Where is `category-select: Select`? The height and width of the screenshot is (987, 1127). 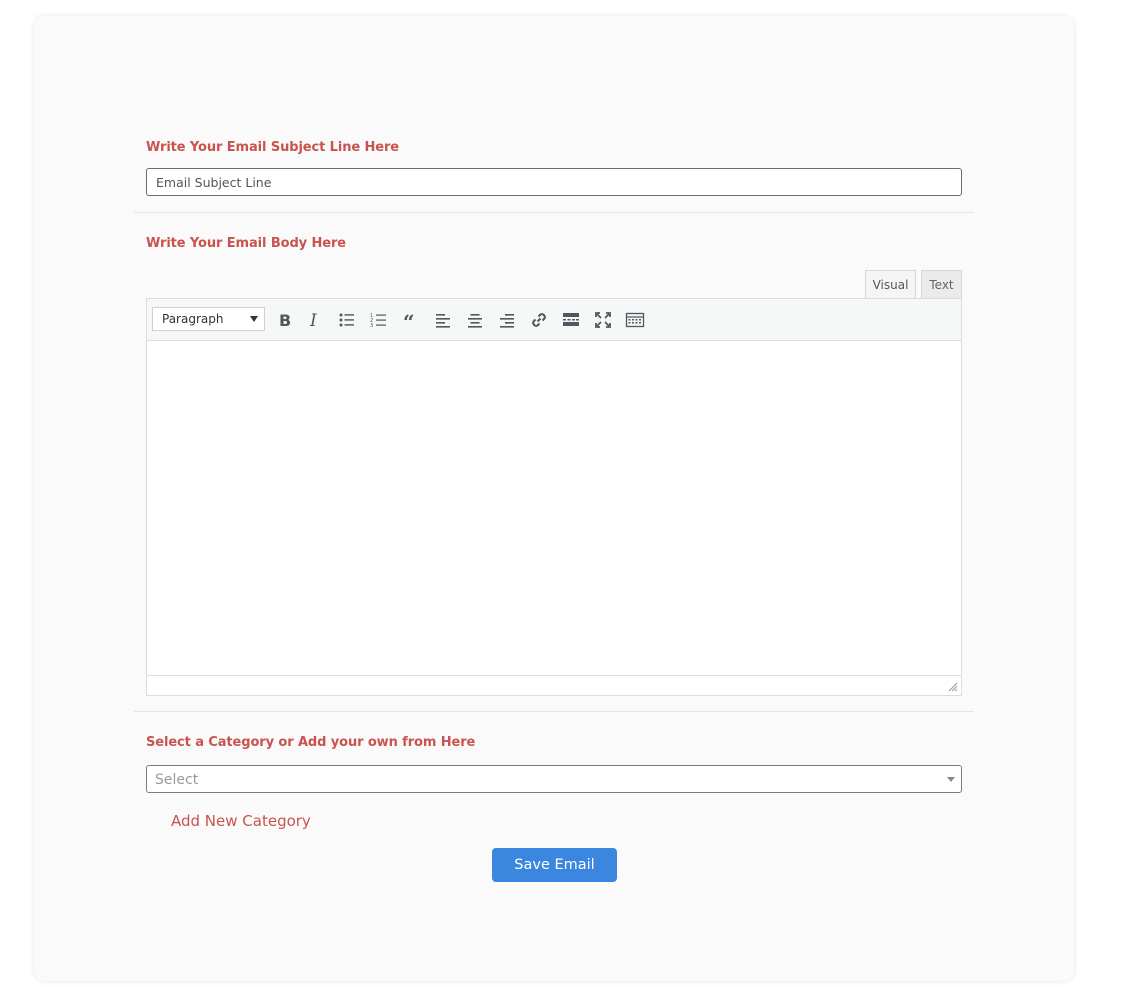 category-select: Select is located at coordinates (554, 779).